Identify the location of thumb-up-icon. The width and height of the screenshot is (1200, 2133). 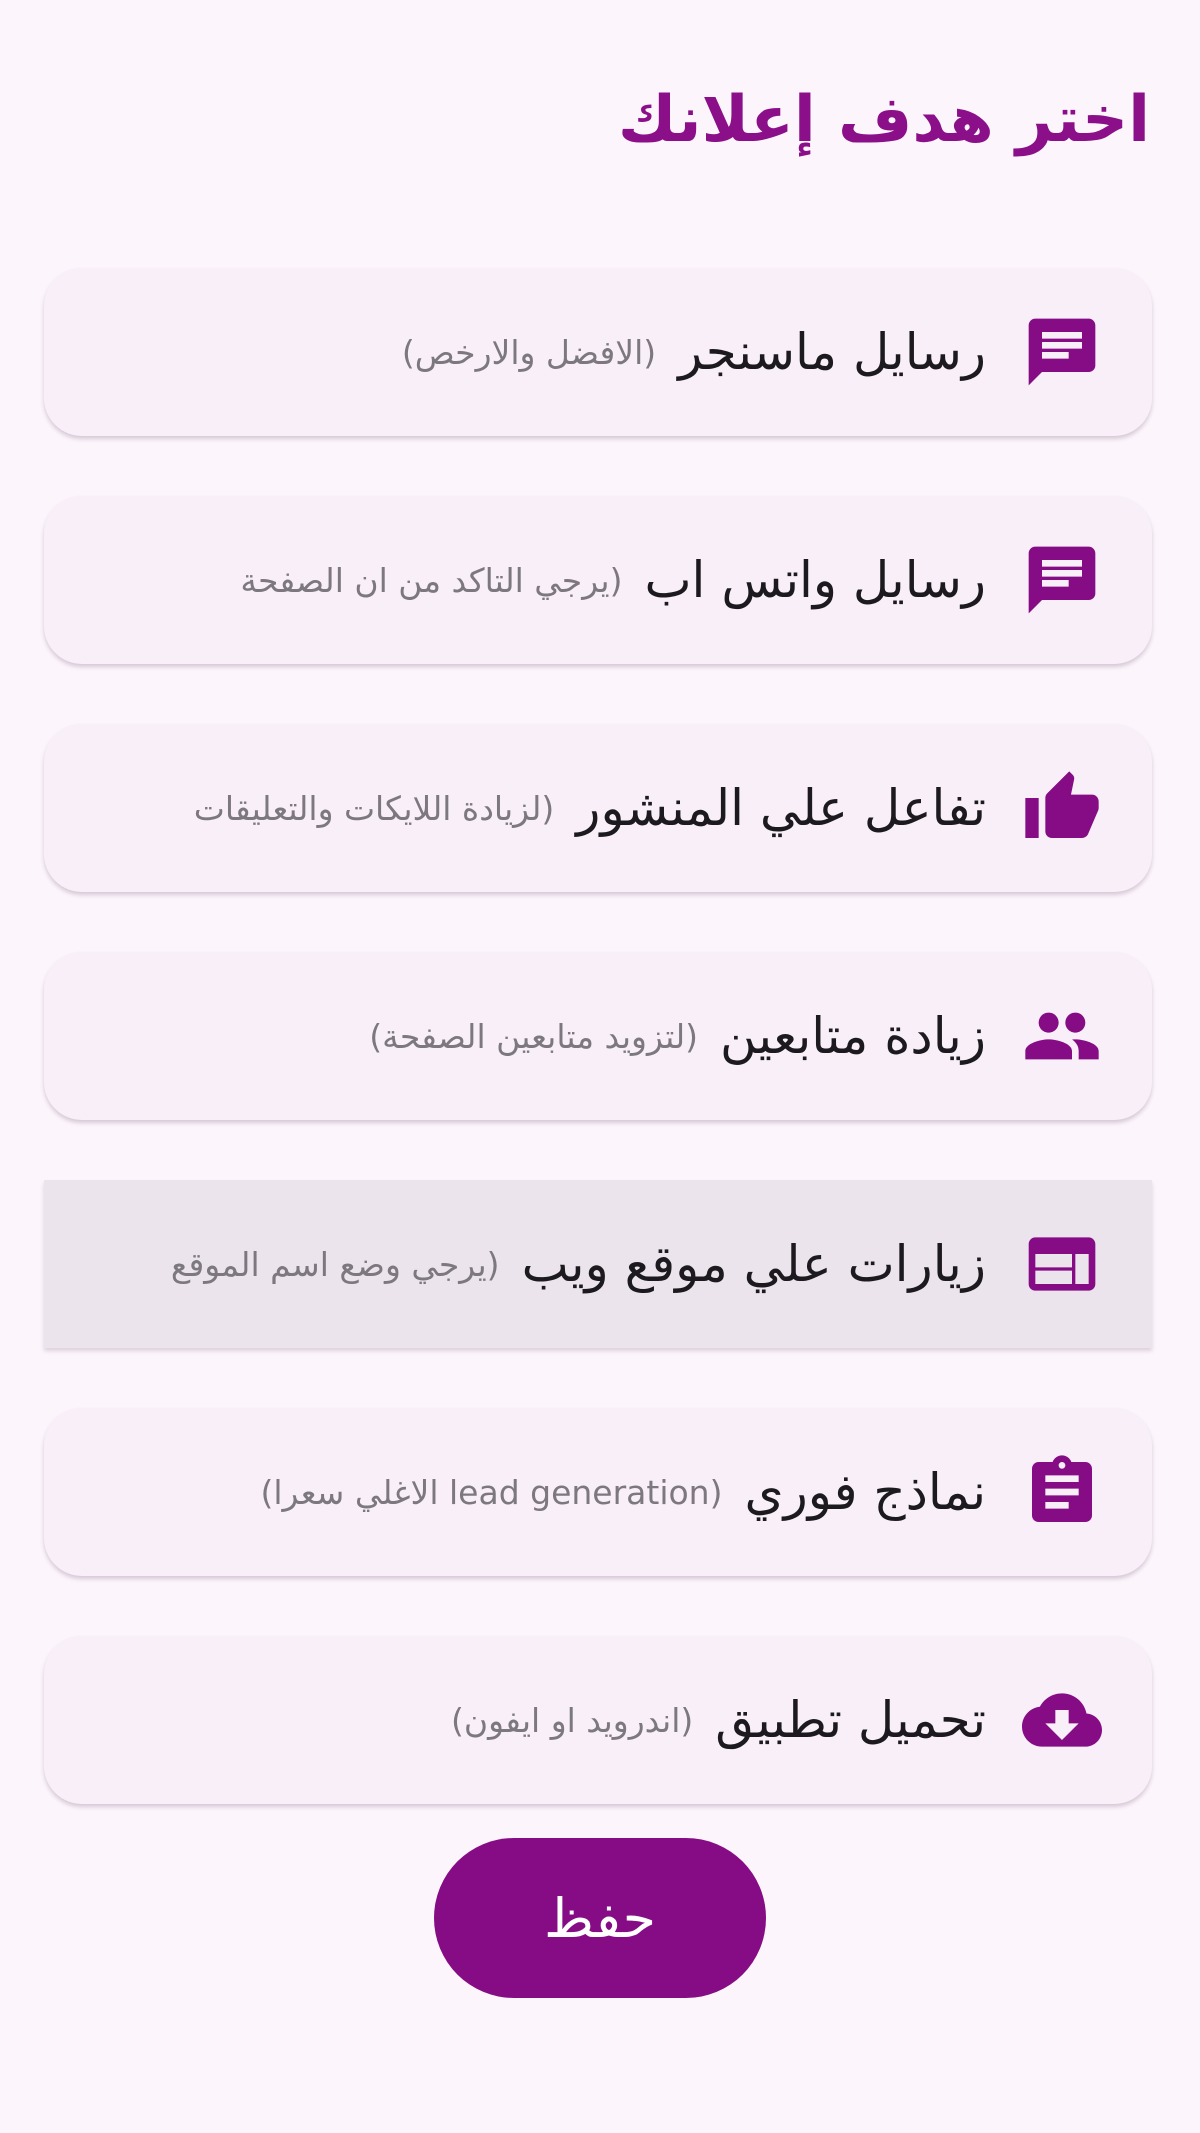
(1062, 808).